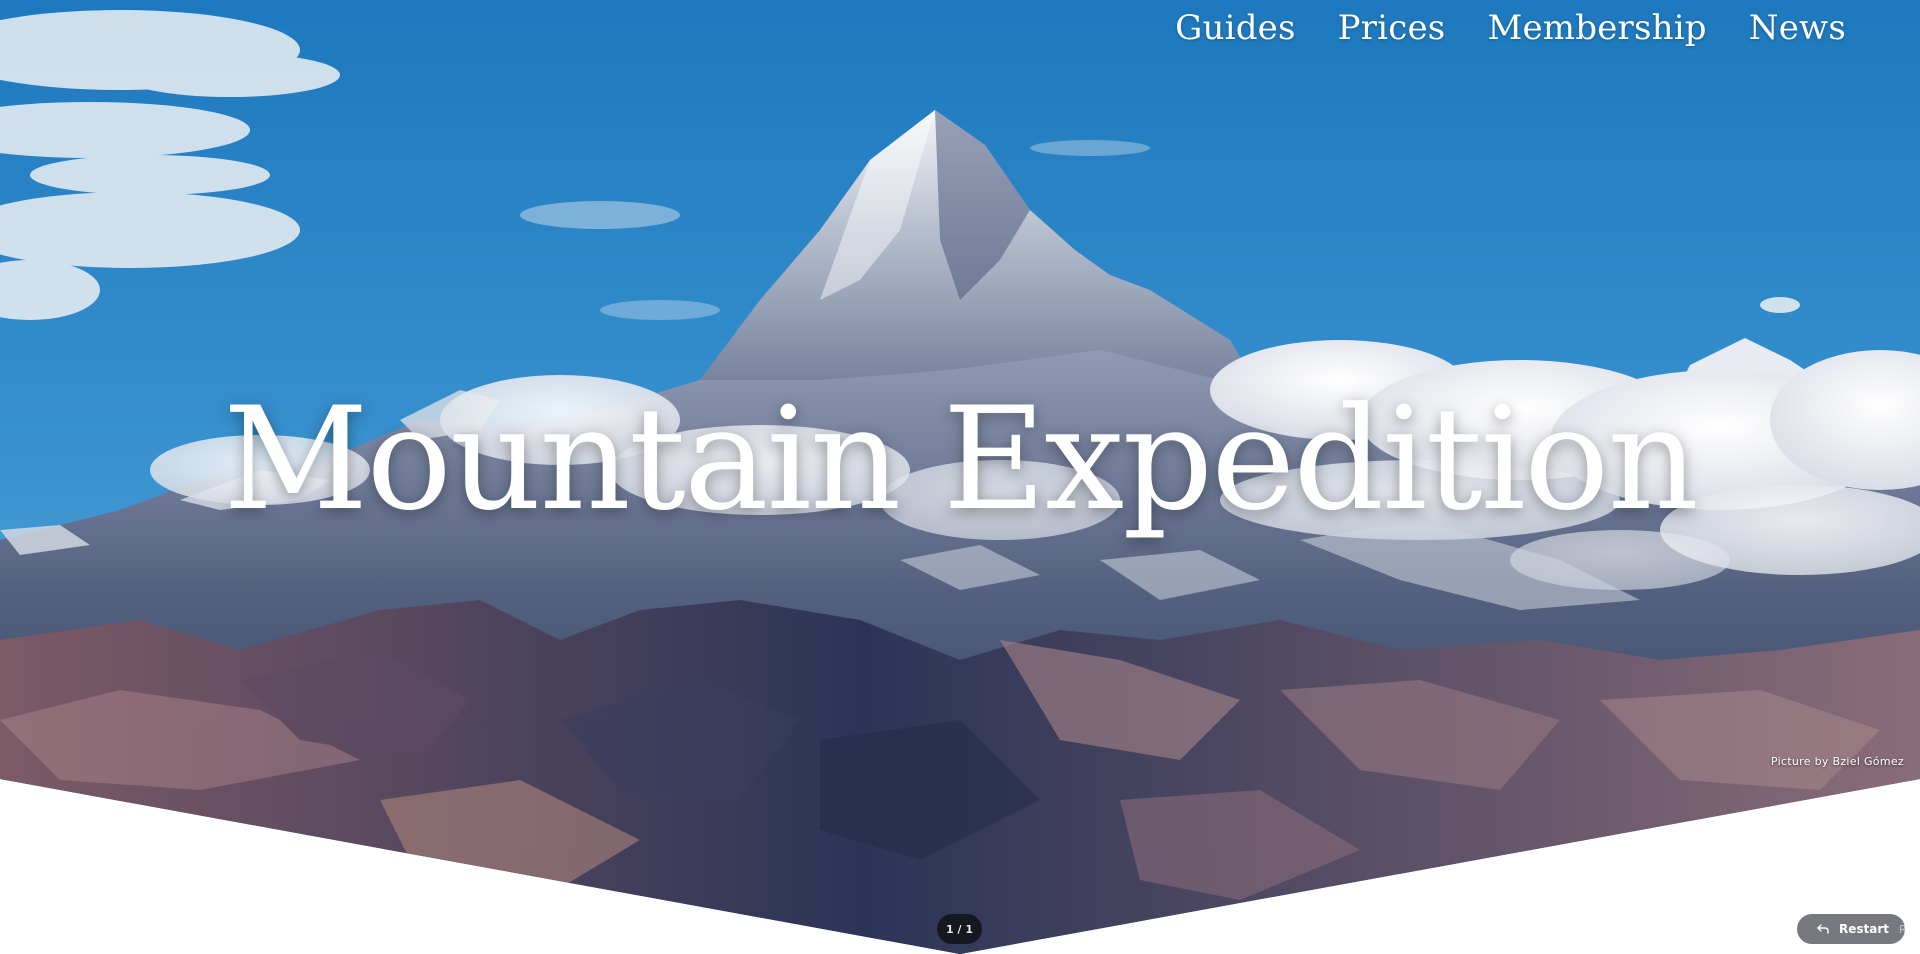 Image resolution: width=1920 pixels, height=954 pixels. Describe the element at coordinates (961, 459) in the screenshot. I see `hero-title: Mountain Expedition` at that location.